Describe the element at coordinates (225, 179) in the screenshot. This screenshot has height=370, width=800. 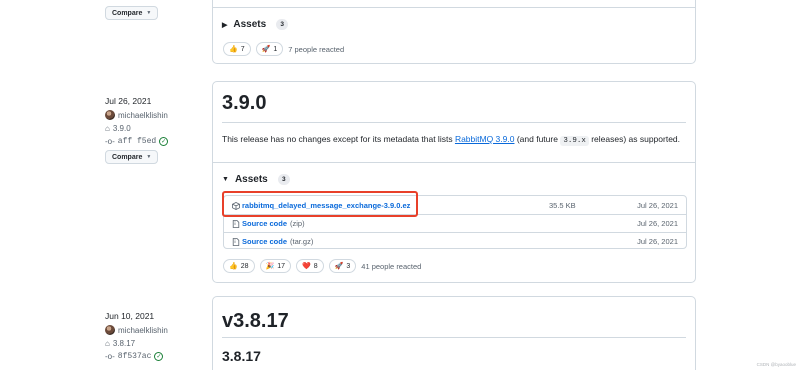
I see `triangle-down-icon: ▼` at that location.